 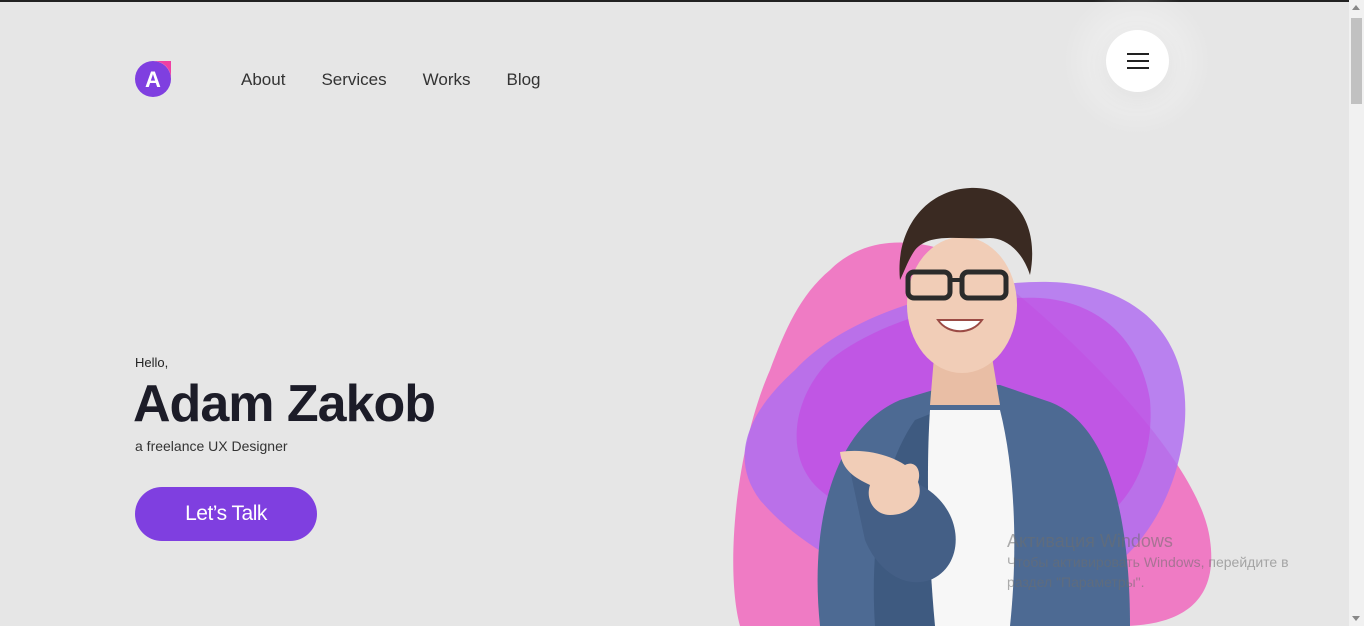 I want to click on brand-logo: A, so click(x=153, y=79).